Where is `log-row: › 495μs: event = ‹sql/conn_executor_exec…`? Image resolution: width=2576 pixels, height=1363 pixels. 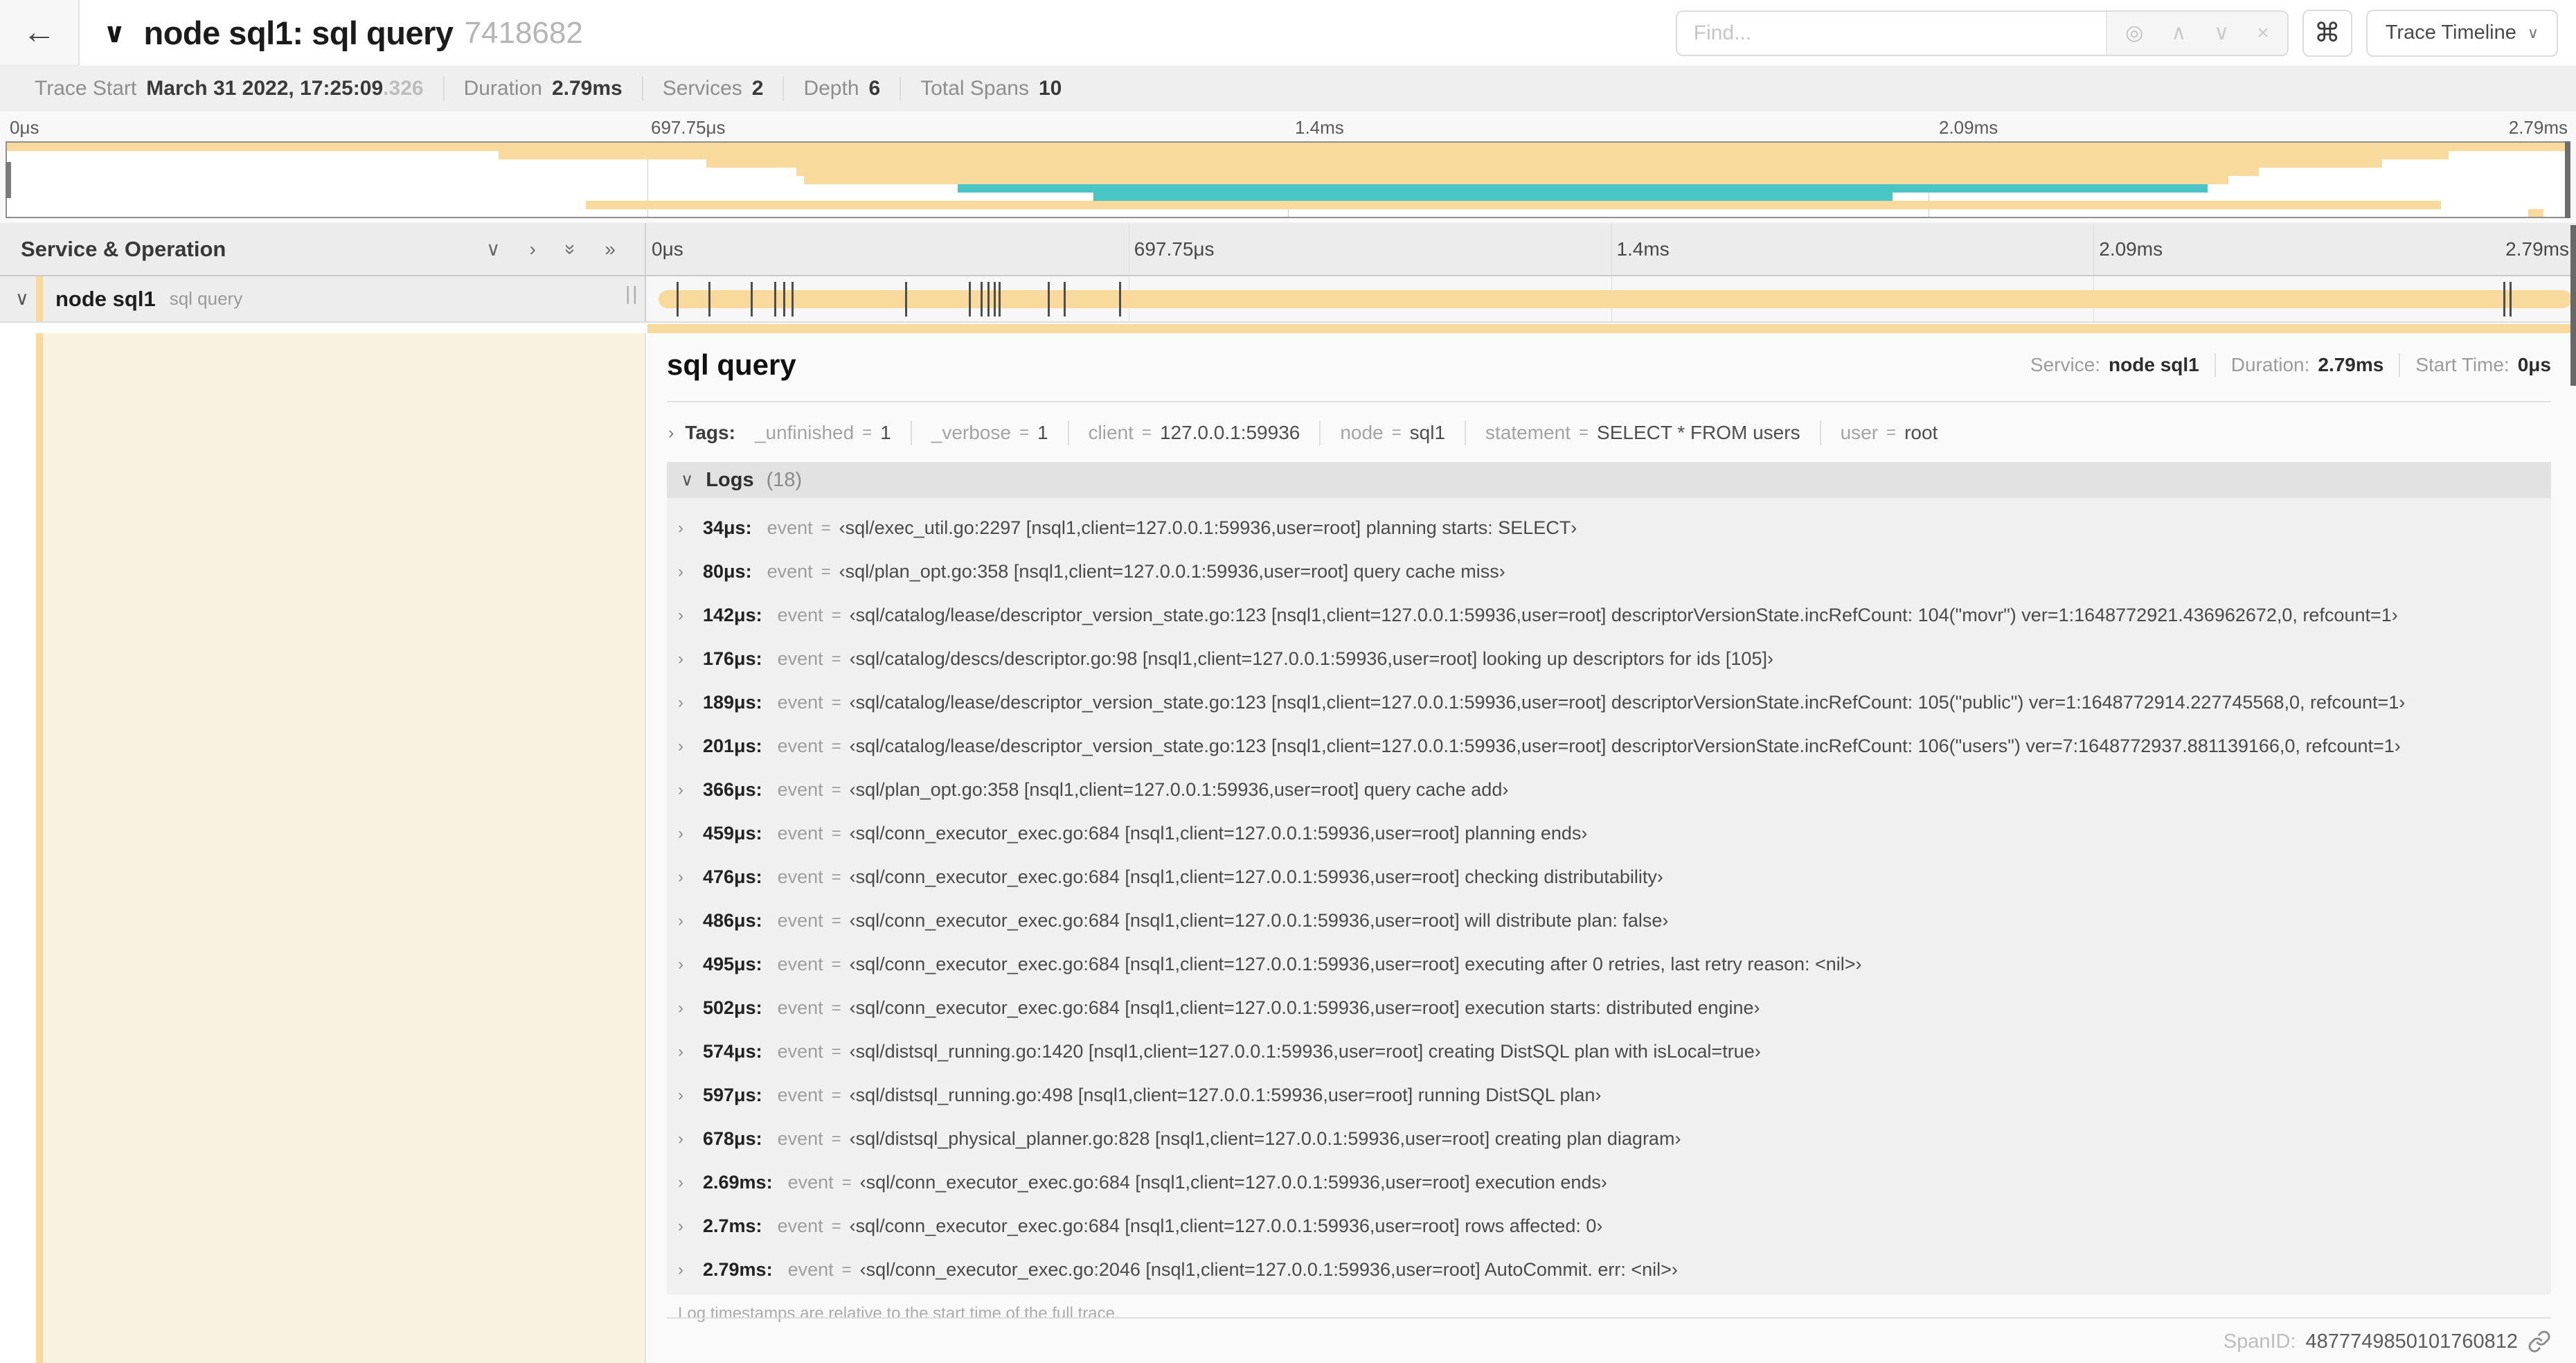 log-row: › 495μs: event = ‹sql/conn_executor_exec… is located at coordinates (1609, 965).